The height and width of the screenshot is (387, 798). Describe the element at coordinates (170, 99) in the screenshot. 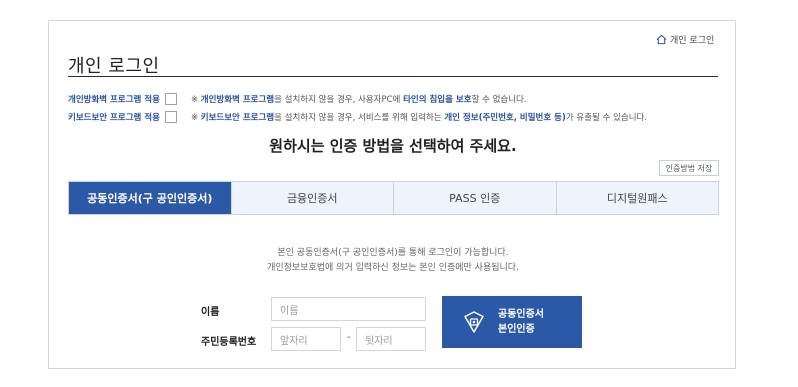

I see `firewall-checkbox` at that location.